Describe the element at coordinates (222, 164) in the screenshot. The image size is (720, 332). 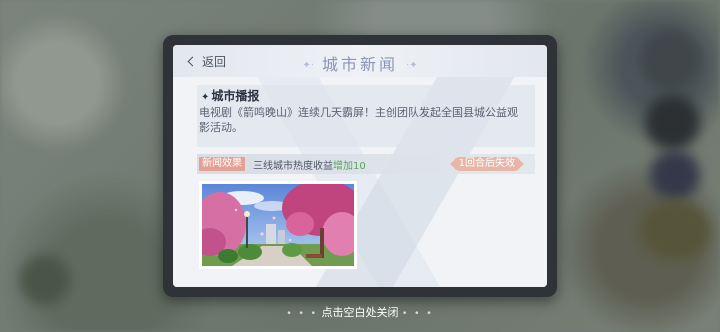
I see `effect-tag: 新闻效果` at that location.